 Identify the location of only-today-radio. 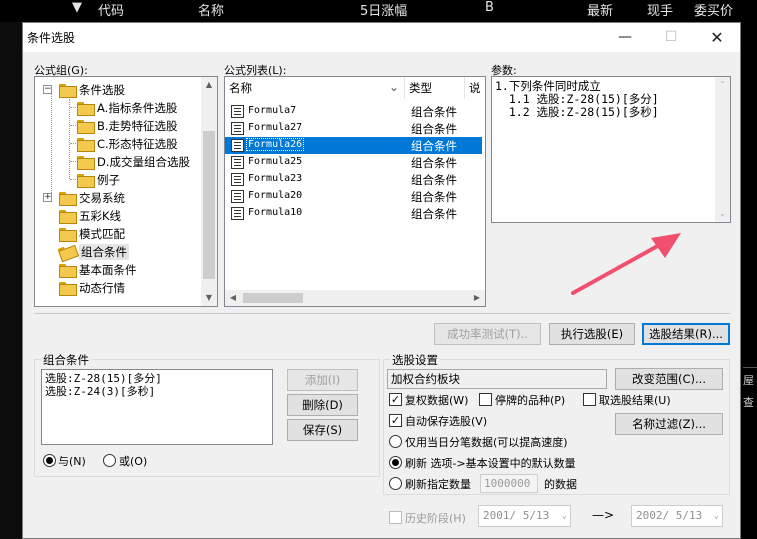
(395, 441).